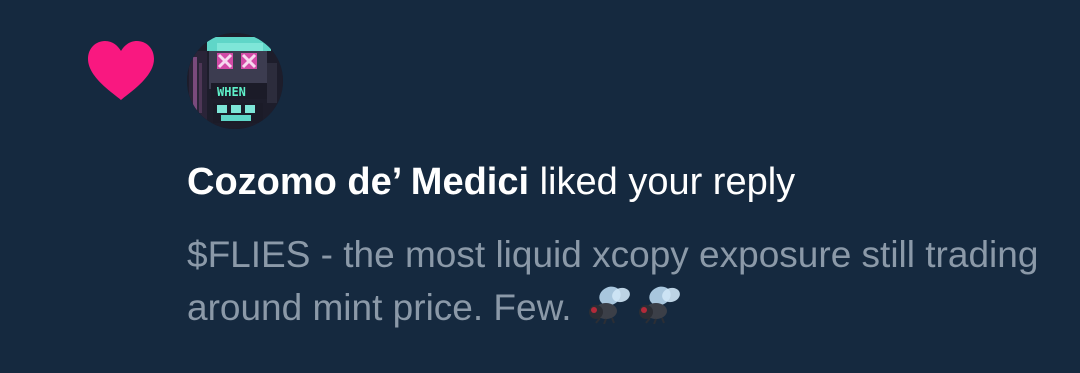  Describe the element at coordinates (121, 70) in the screenshot. I see `heart-icon` at that location.